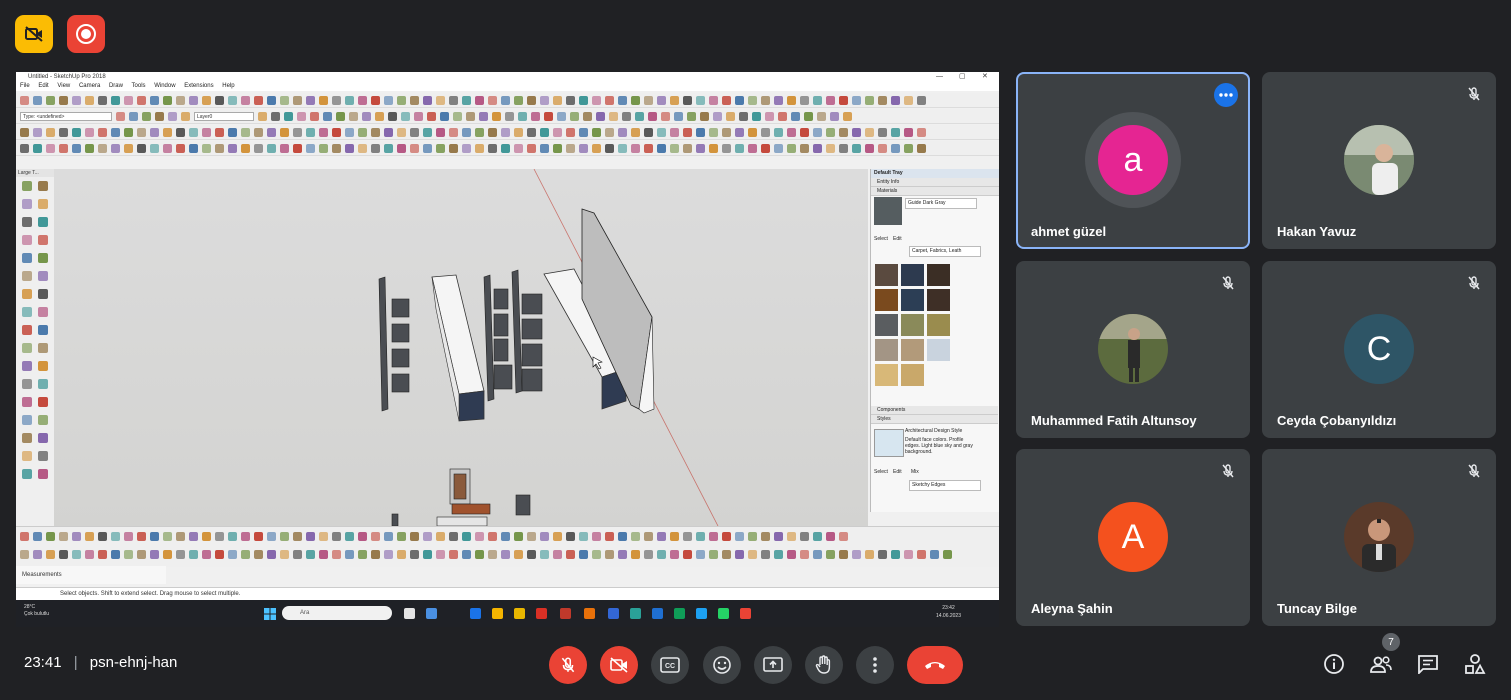 The height and width of the screenshot is (700, 1511). I want to click on participant-tile: Muhammed Fatih Altunsoy, so click(1133, 349).